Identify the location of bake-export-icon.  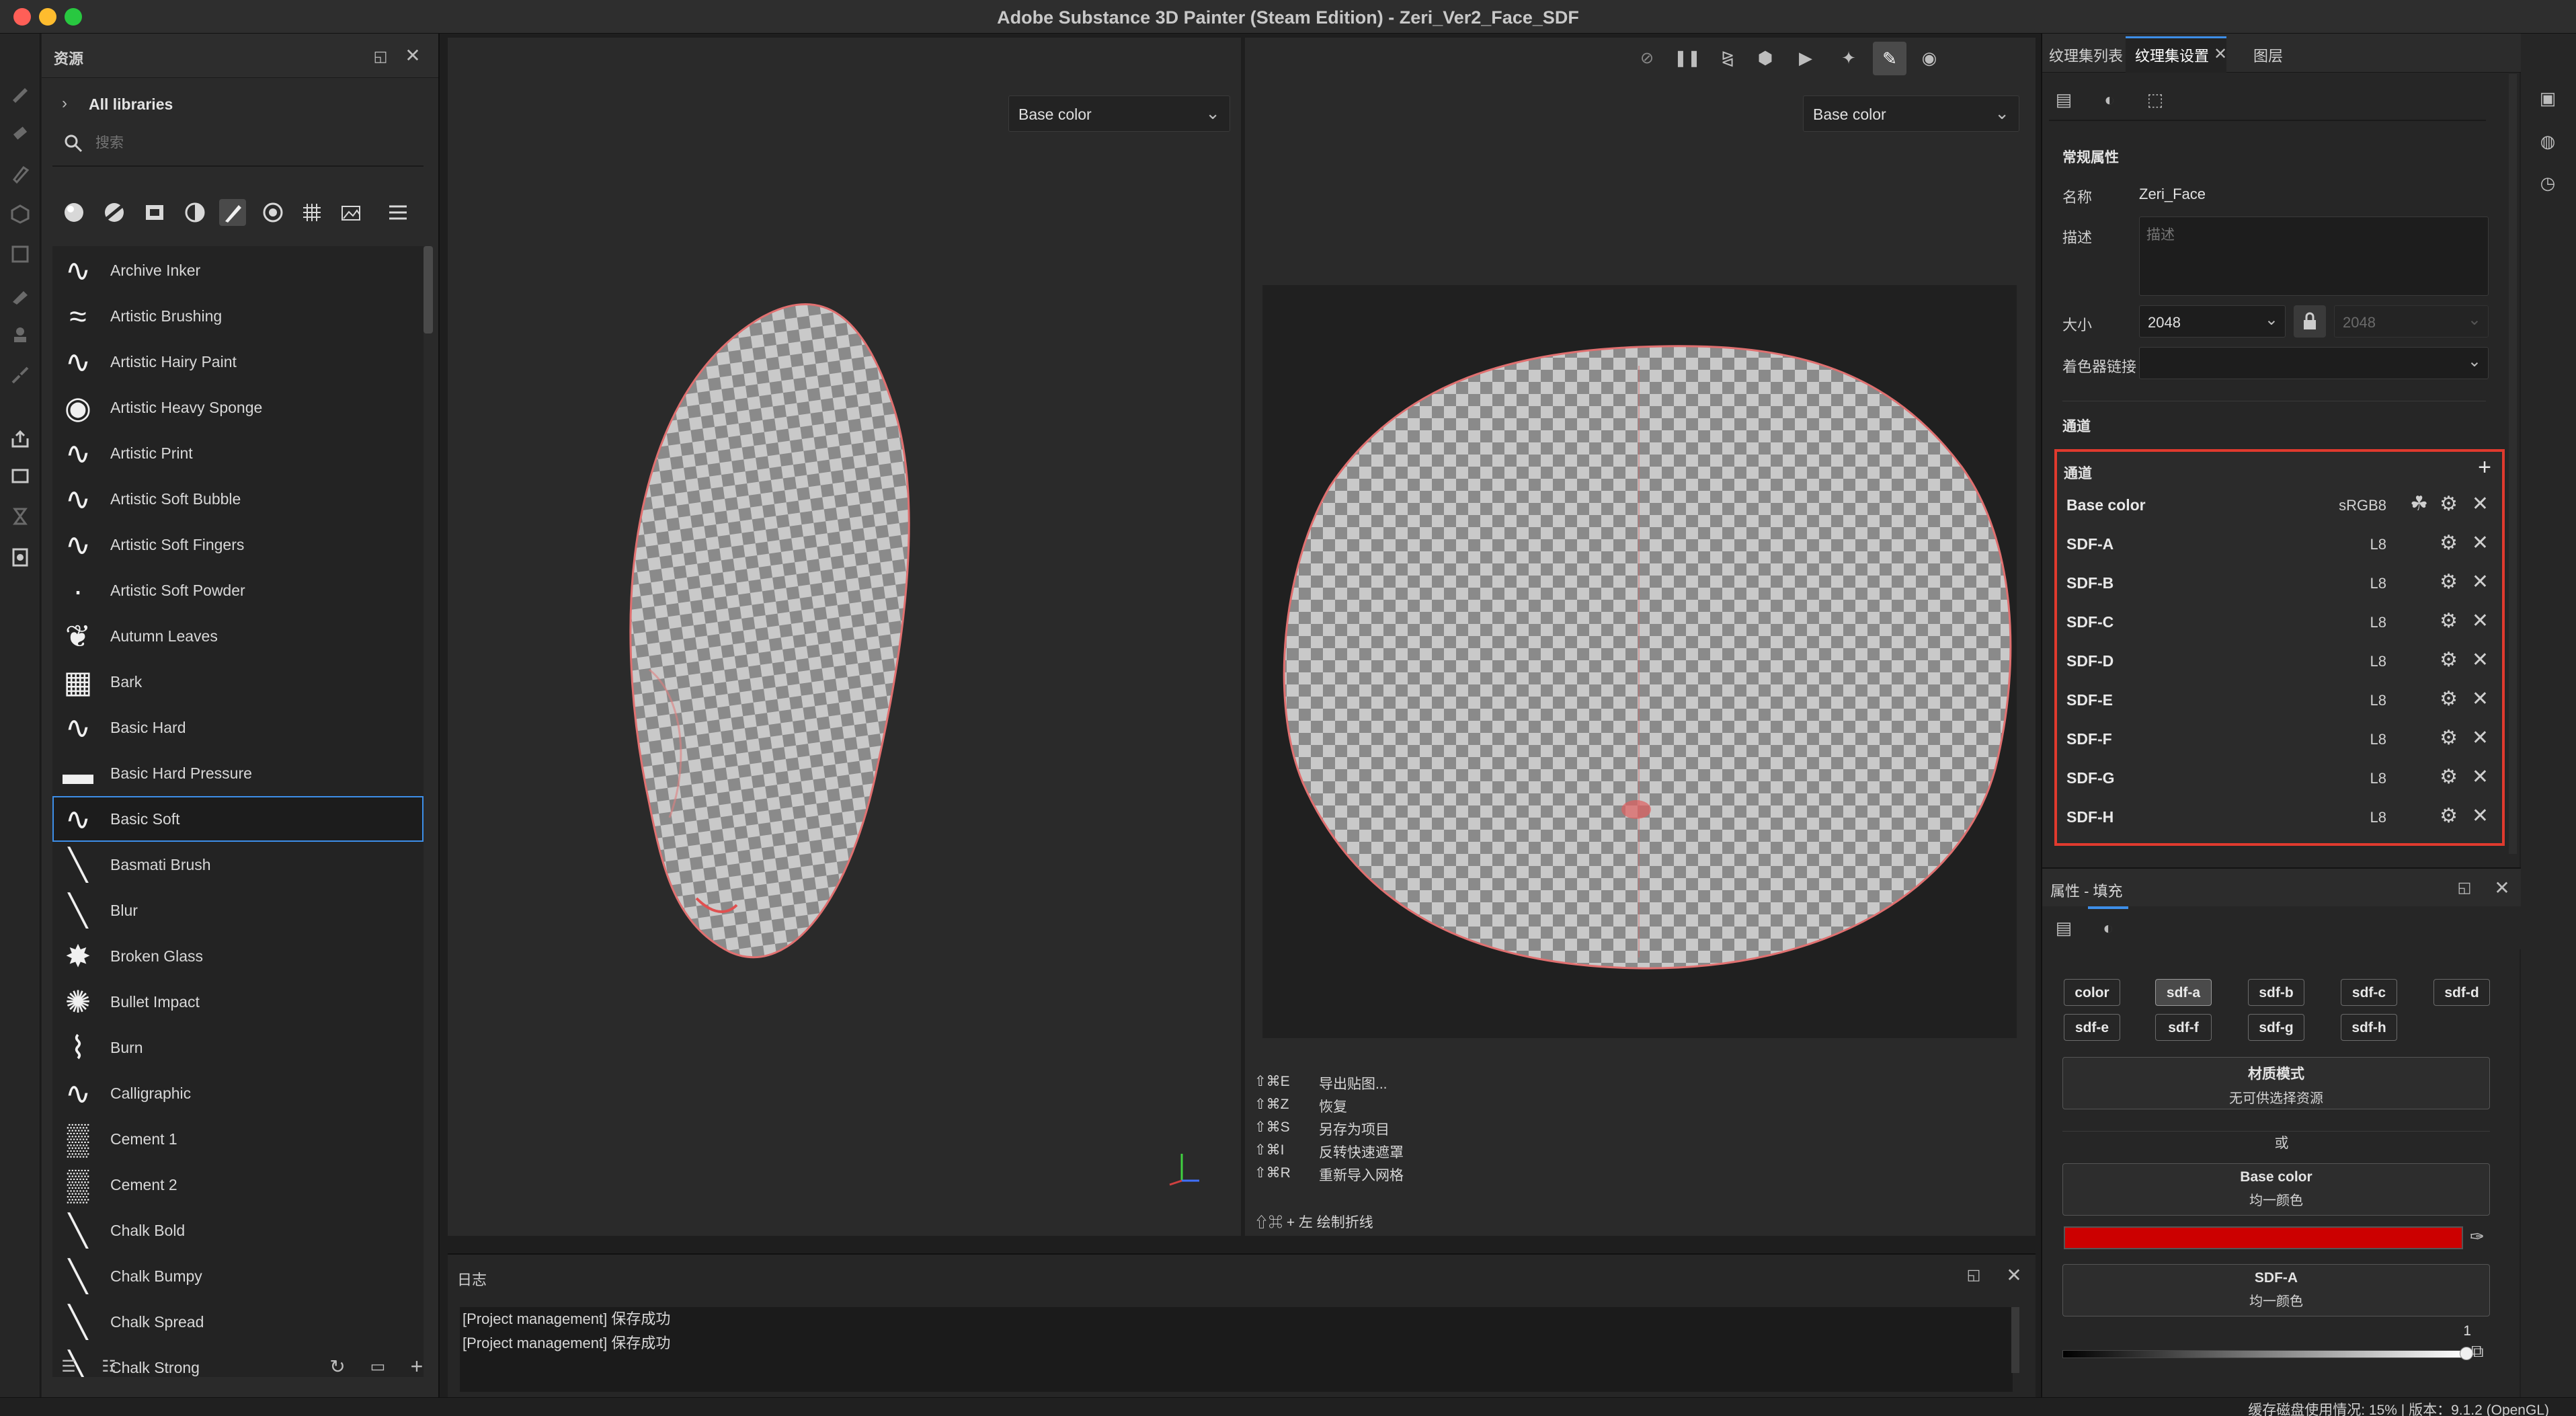
(20, 439).